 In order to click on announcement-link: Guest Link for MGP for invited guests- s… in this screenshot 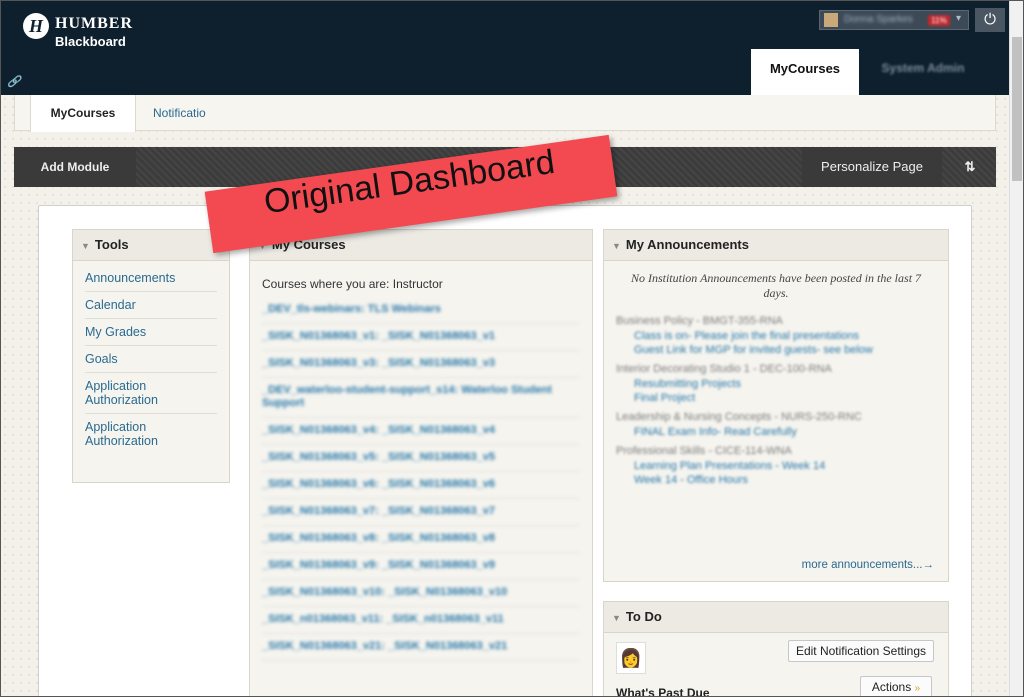, I will do `click(776, 350)`.